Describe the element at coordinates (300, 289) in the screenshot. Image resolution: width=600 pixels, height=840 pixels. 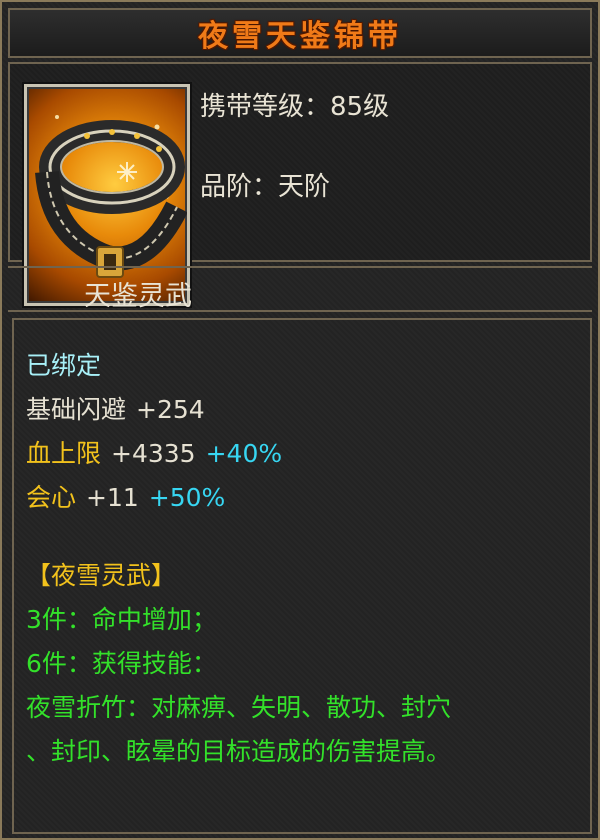
I see `category-row: 天鉴灵武` at that location.